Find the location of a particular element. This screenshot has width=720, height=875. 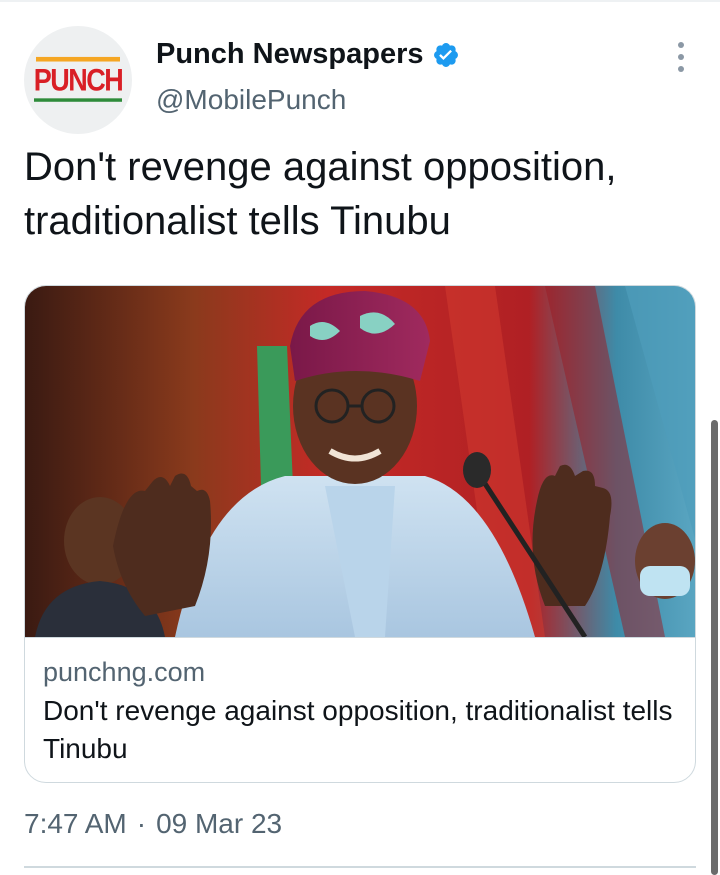

tweet-date: 09 Mar 23 is located at coordinates (219, 824).